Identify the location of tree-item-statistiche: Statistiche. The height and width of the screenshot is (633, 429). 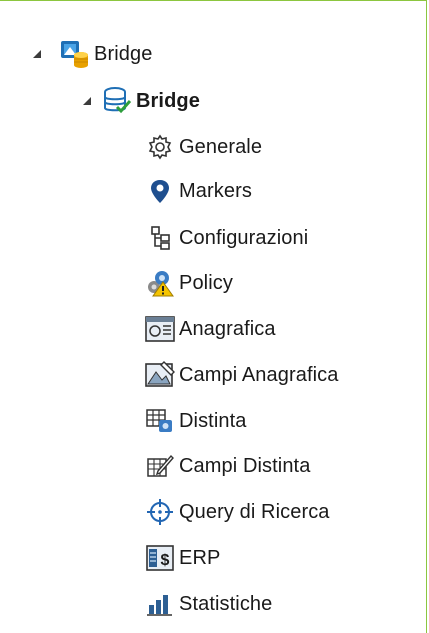
(208, 604).